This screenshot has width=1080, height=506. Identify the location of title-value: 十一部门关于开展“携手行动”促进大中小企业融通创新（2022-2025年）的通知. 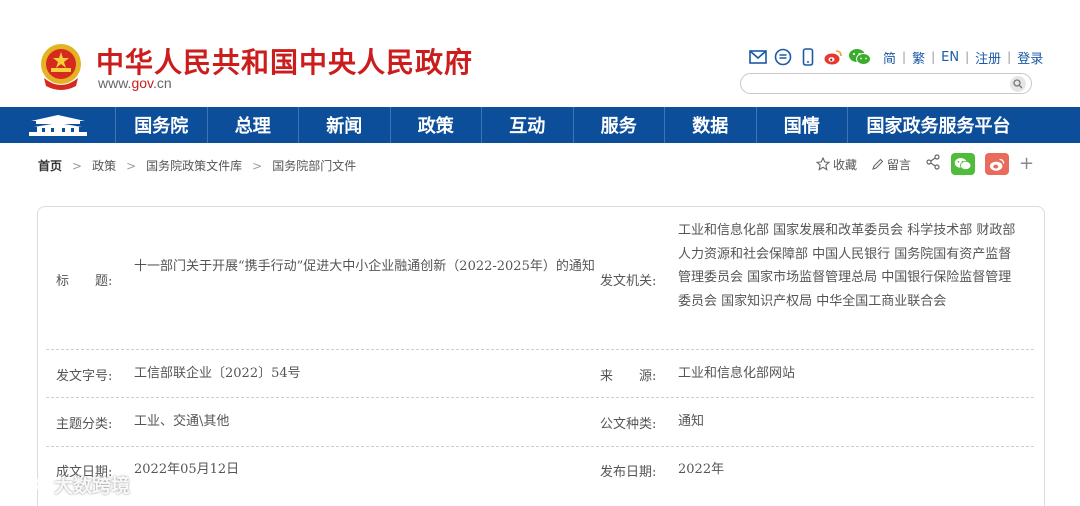
(364, 266).